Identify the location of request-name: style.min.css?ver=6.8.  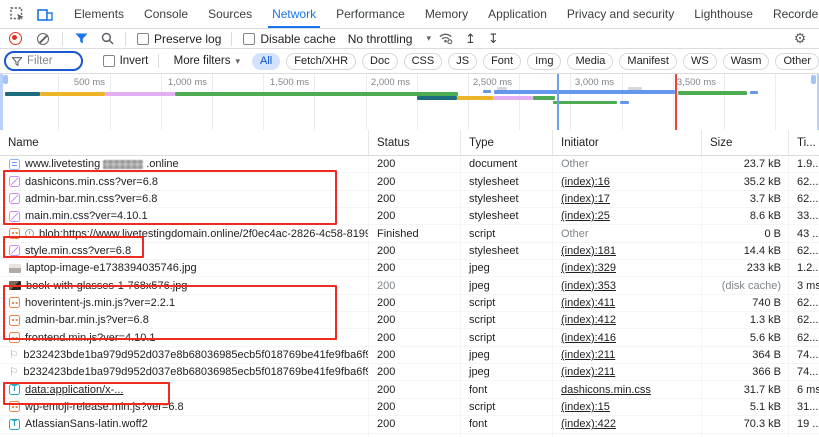
(78, 250).